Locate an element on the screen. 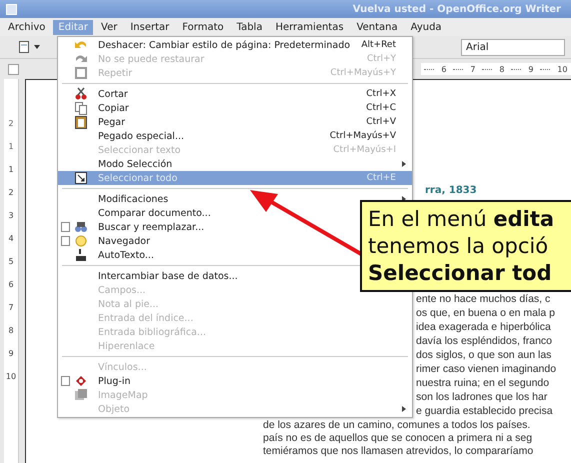 This screenshot has width=571, height=463. text-line: son los ladrones que los har is located at coordinates (482, 397).